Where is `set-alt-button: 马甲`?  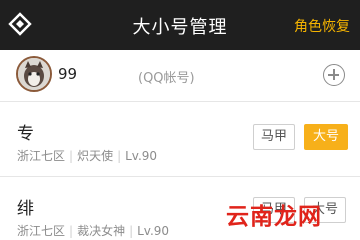
set-alt-button: 马甲 is located at coordinates (274, 137).